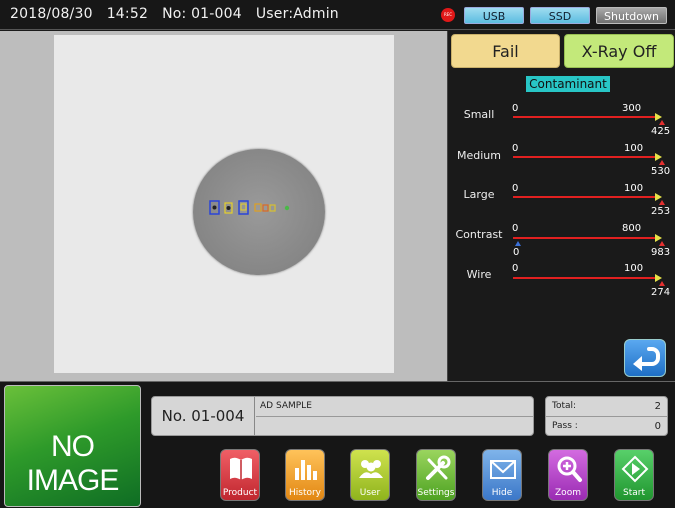 The width and height of the screenshot is (675, 508). Describe the element at coordinates (568, 493) in the screenshot. I see `zoom-label: Zoom` at that location.